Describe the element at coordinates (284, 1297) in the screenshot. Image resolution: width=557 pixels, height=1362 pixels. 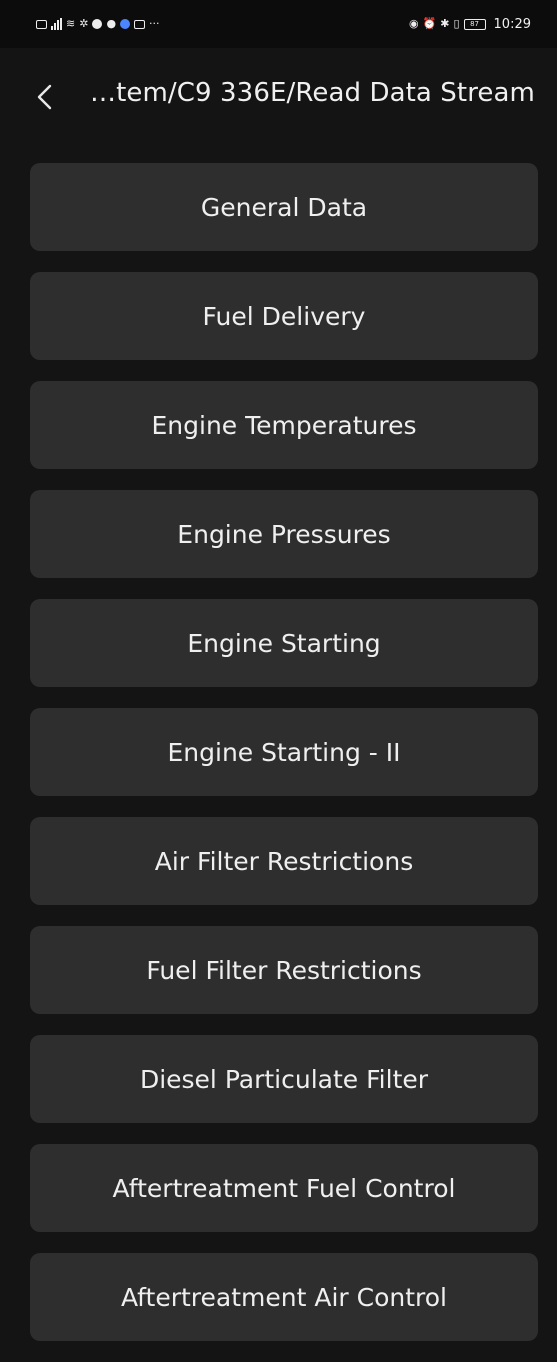
I see `menu-item-aftertreatment-air-control: Aftertreatment Air Control` at that location.